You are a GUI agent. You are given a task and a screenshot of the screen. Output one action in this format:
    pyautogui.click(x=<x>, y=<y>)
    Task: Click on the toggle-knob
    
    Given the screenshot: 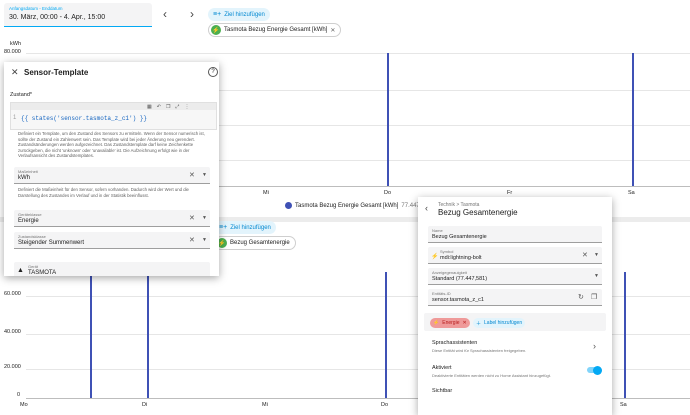 What is the action you would take?
    pyautogui.click(x=597, y=370)
    